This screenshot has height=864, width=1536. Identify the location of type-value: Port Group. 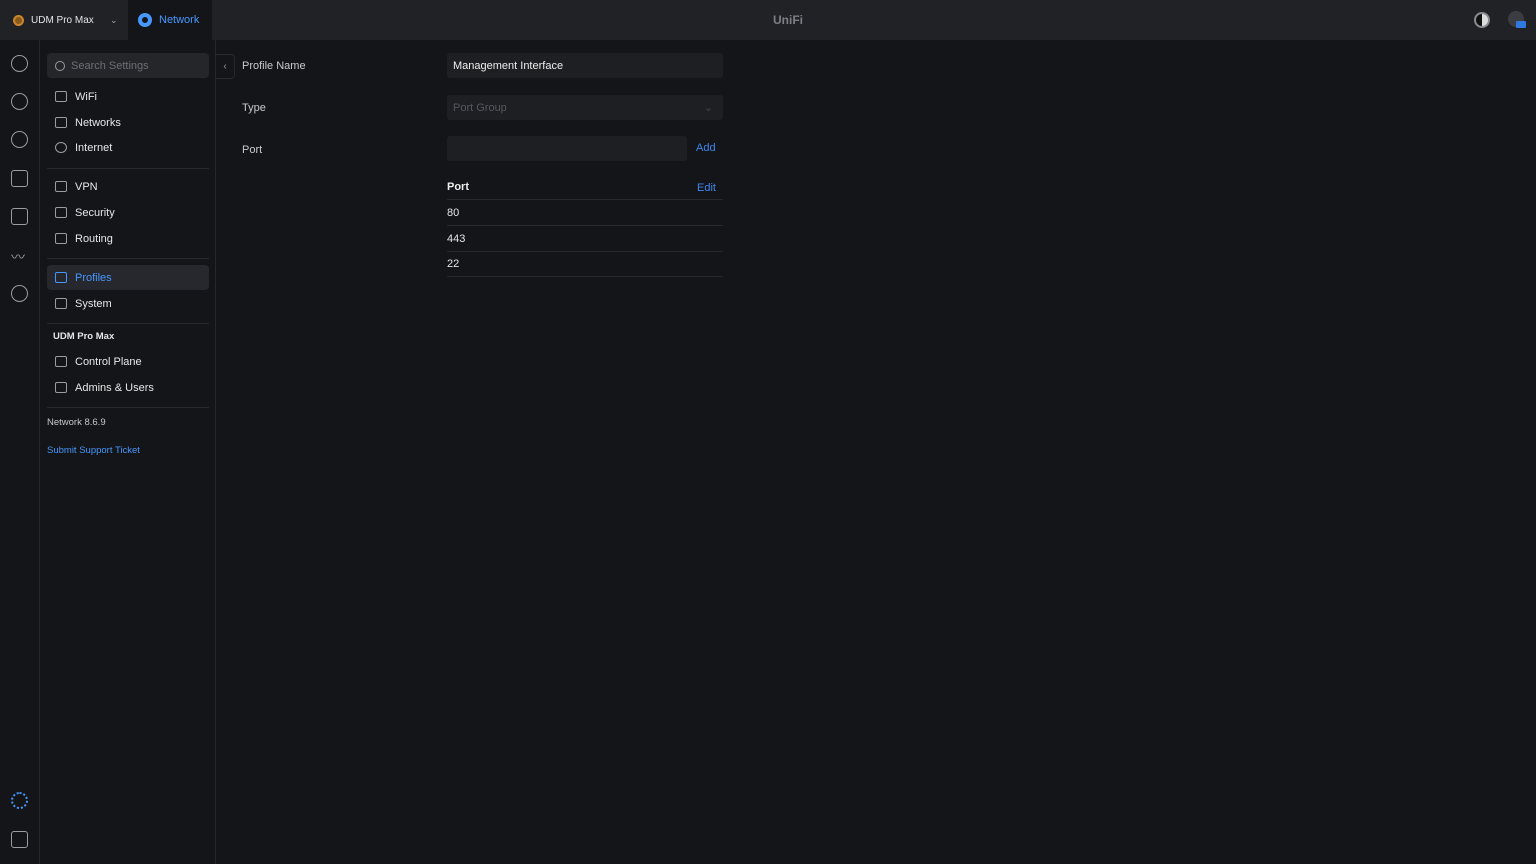
(480, 107).